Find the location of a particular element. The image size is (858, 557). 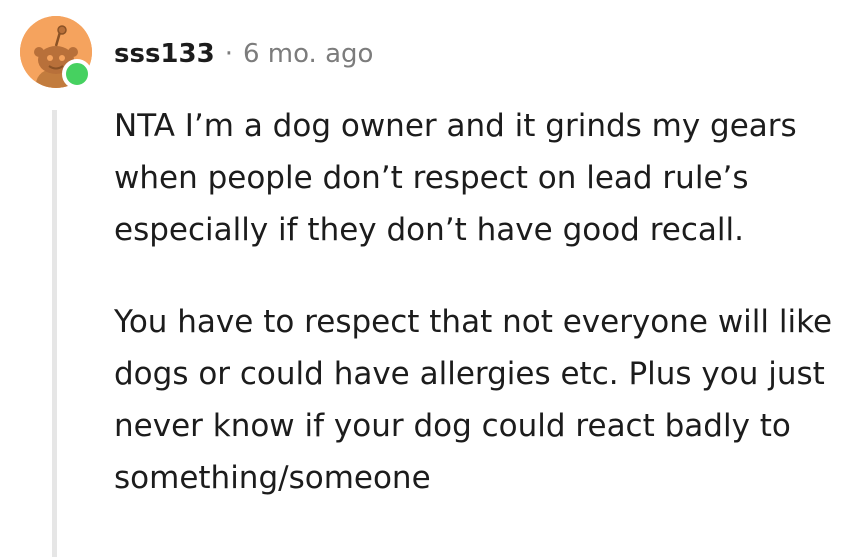

thread-collapse-line is located at coordinates (54, 333).